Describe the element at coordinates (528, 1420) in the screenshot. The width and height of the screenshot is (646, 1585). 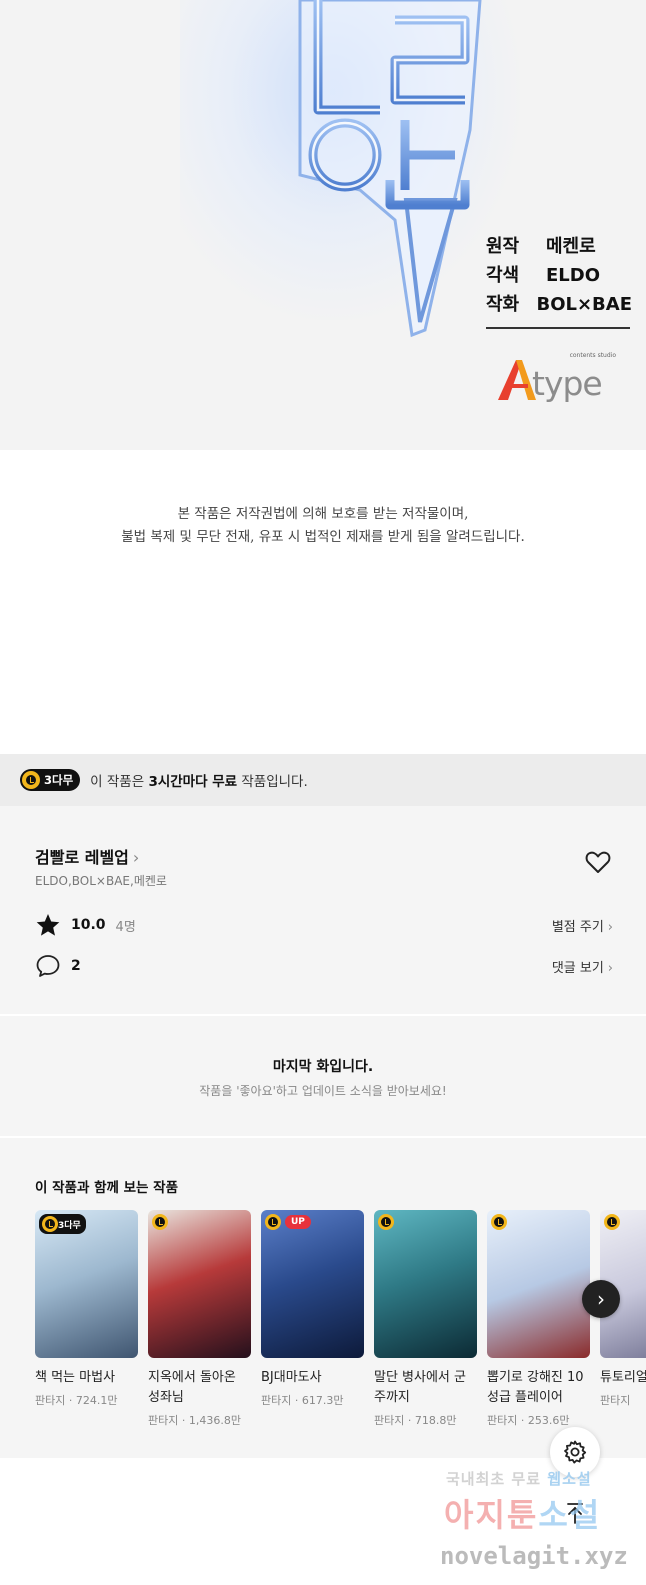
I see `reco-meta: 판타지 · 253.6만` at that location.